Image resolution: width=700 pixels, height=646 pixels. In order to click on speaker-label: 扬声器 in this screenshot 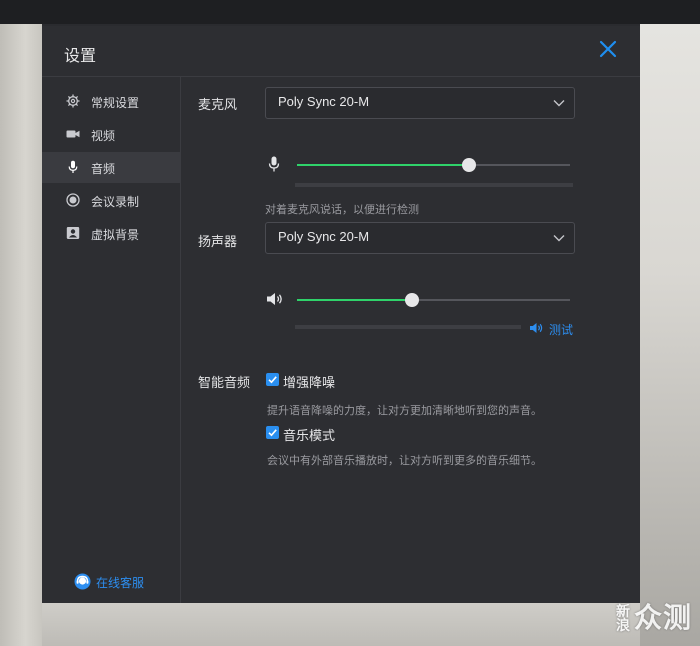, I will do `click(218, 242)`.